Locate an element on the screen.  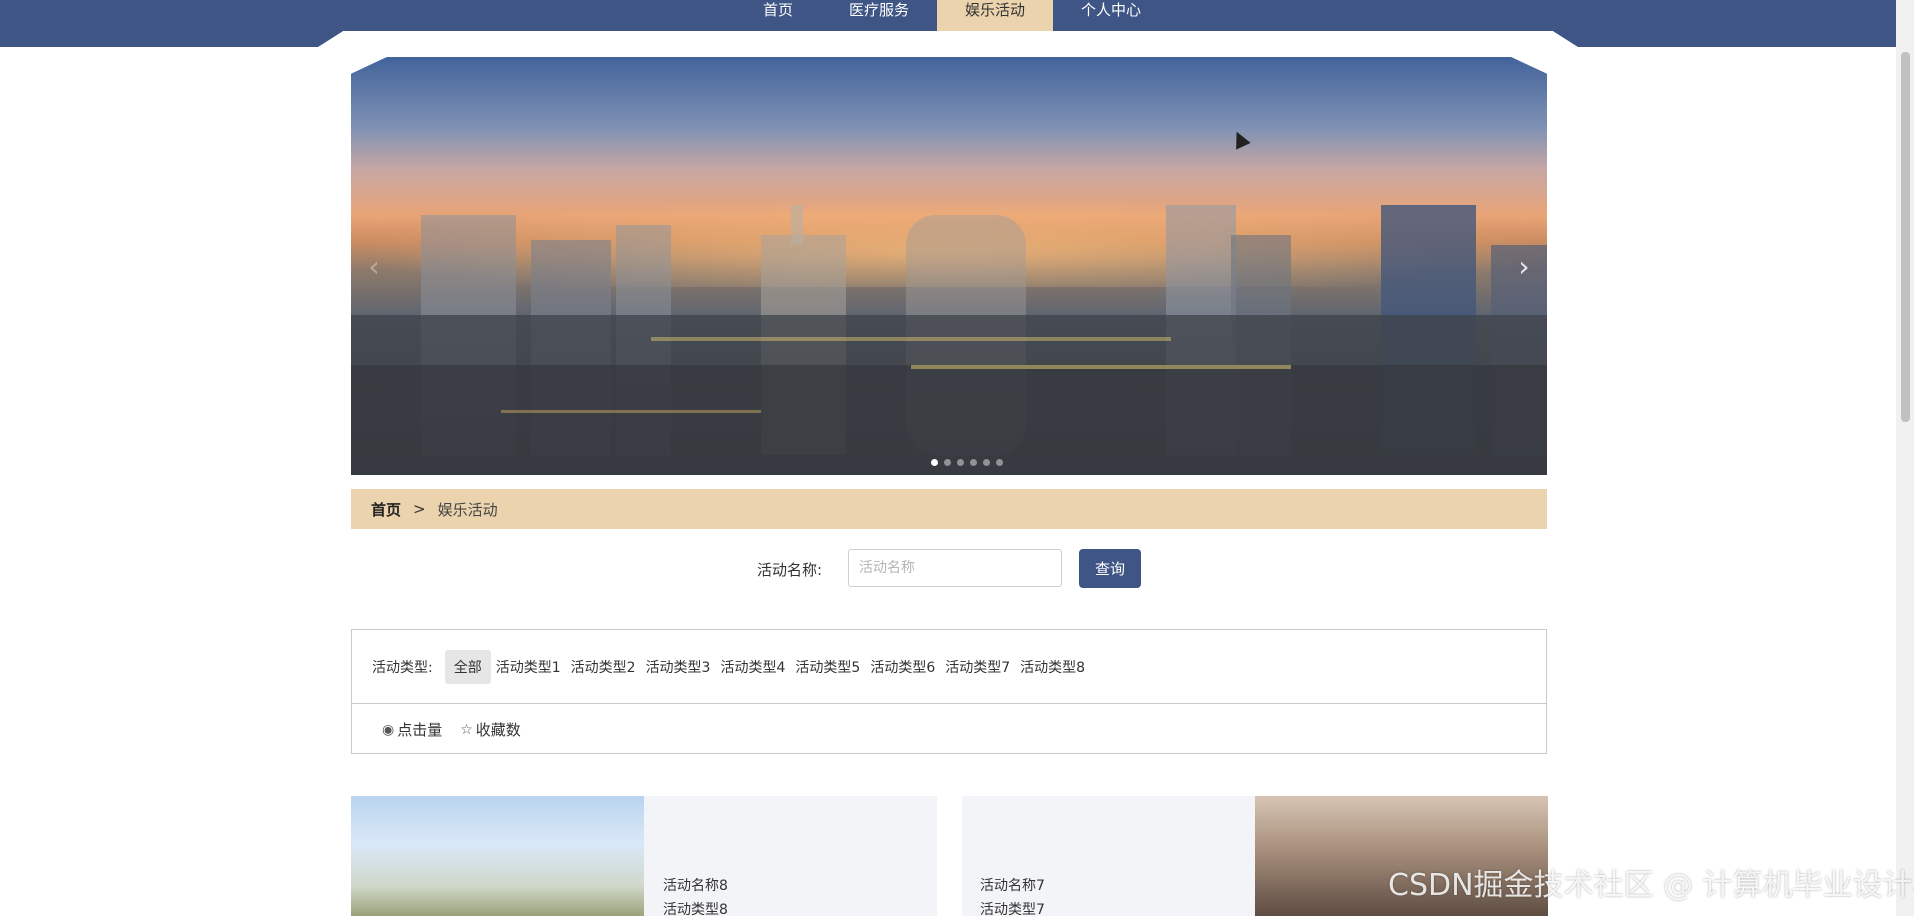
breadcrumb-home: 首页 is located at coordinates (386, 509).